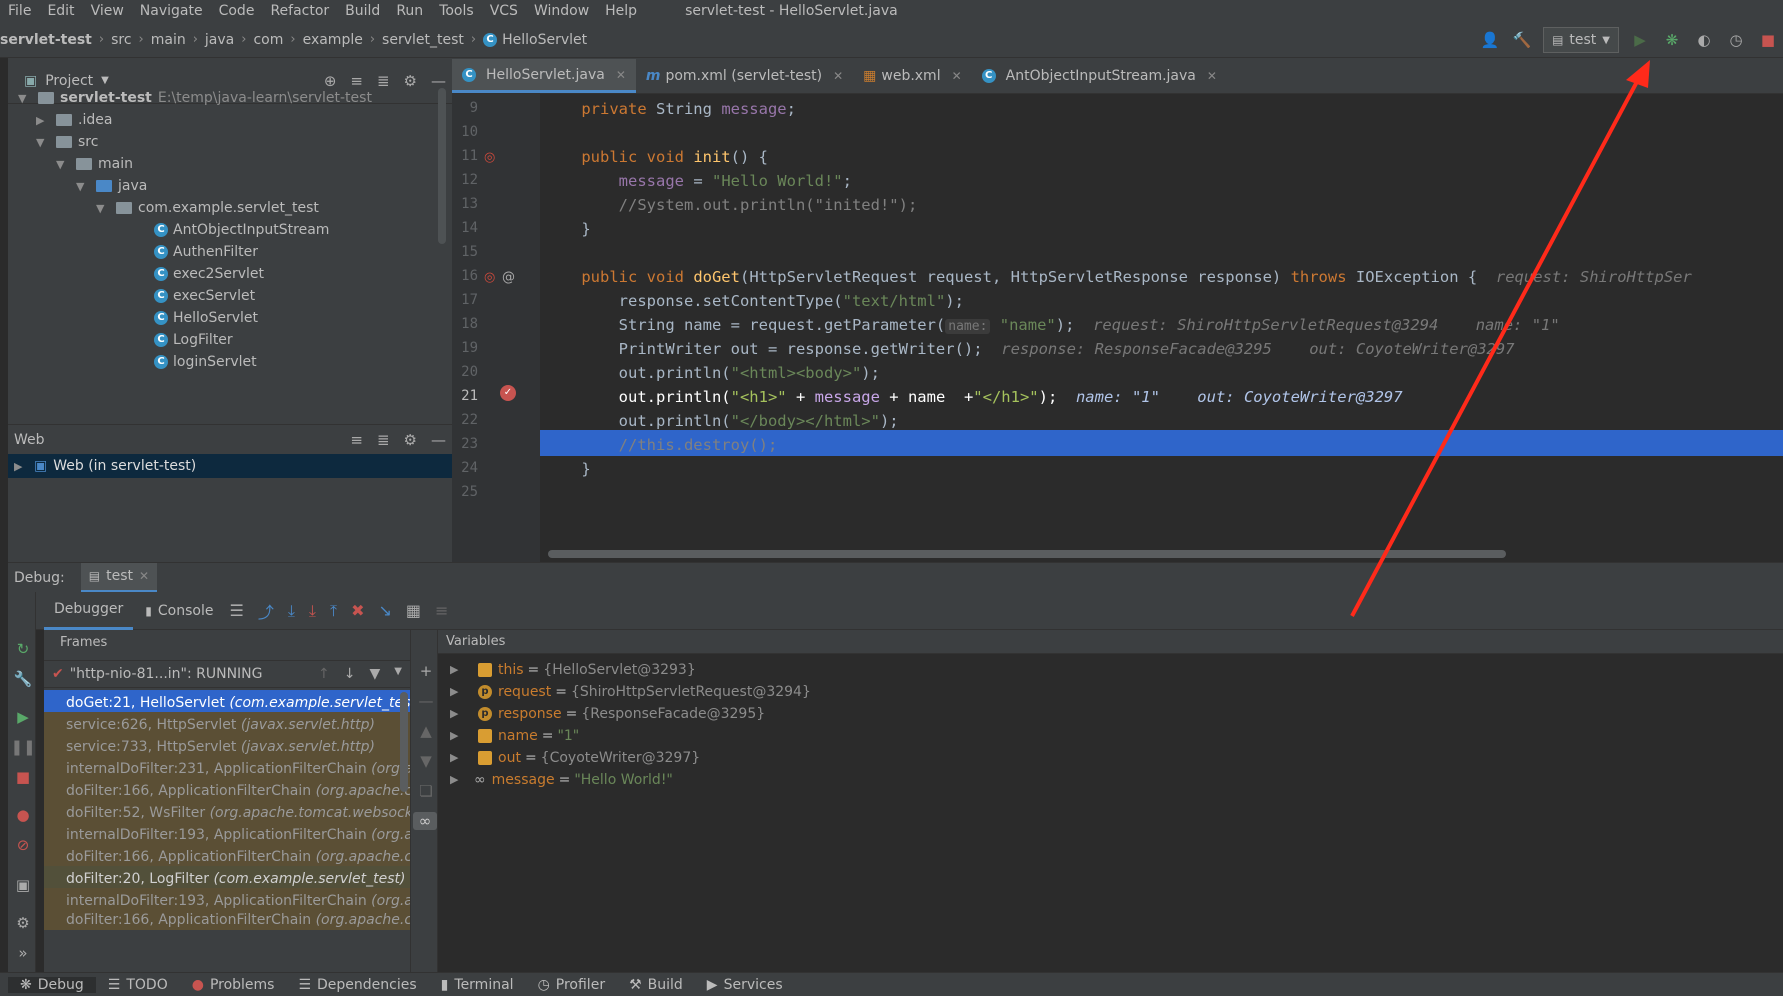 This screenshot has height=996, width=1783. Describe the element at coordinates (357, 610) in the screenshot. I see `drop-frame-icon: ✖` at that location.